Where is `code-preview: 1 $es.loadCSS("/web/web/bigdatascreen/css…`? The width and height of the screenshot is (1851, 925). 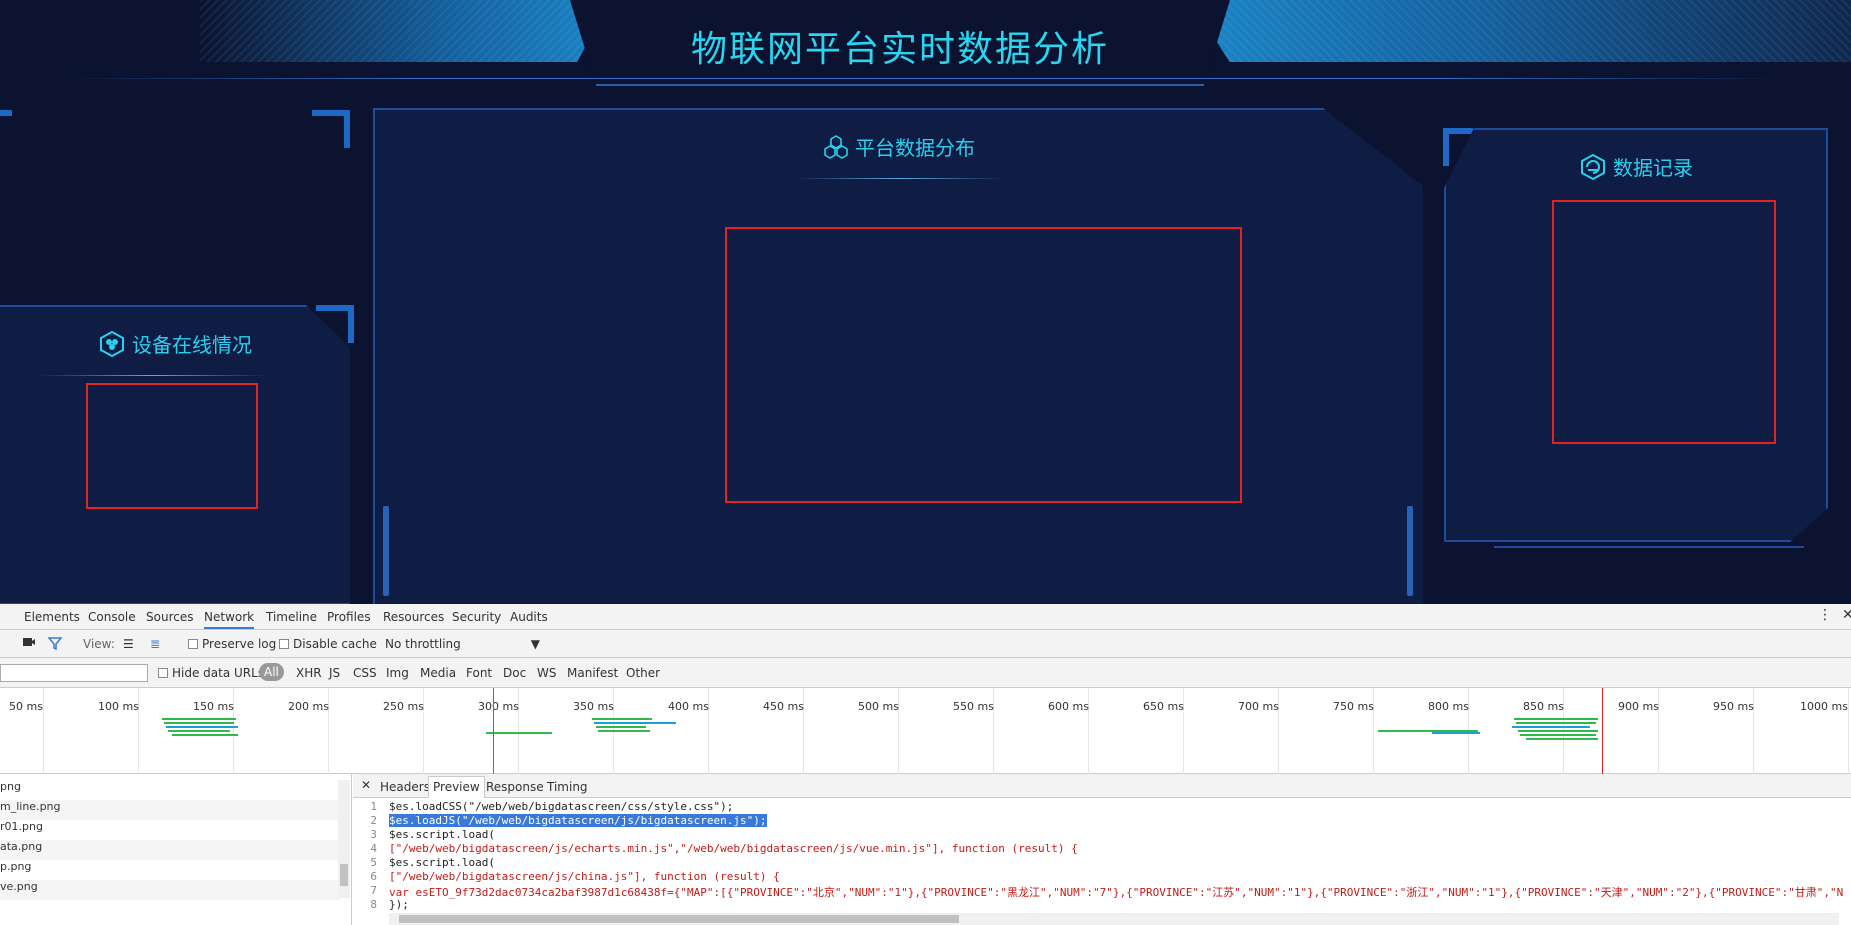
code-preview: 1 $es.loadCSS("/web/web/bigdatascreen/css… is located at coordinates (1102, 856).